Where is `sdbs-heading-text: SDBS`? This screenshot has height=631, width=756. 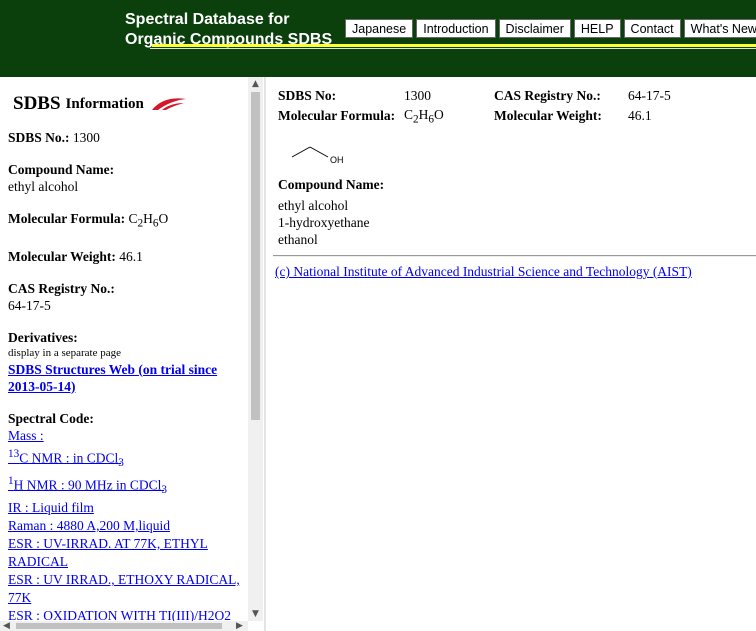
sdbs-heading-text: SDBS is located at coordinates (37, 103).